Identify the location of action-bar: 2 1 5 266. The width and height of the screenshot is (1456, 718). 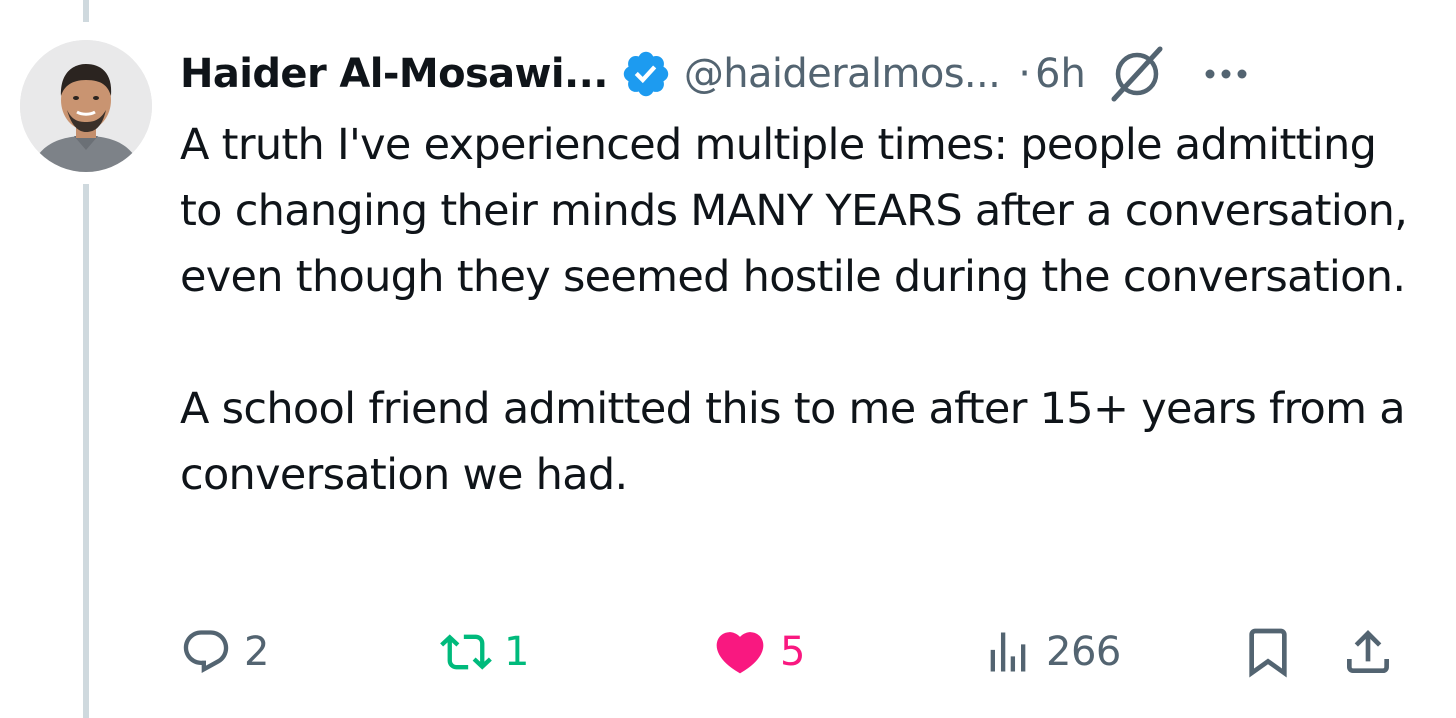
(728, 652).